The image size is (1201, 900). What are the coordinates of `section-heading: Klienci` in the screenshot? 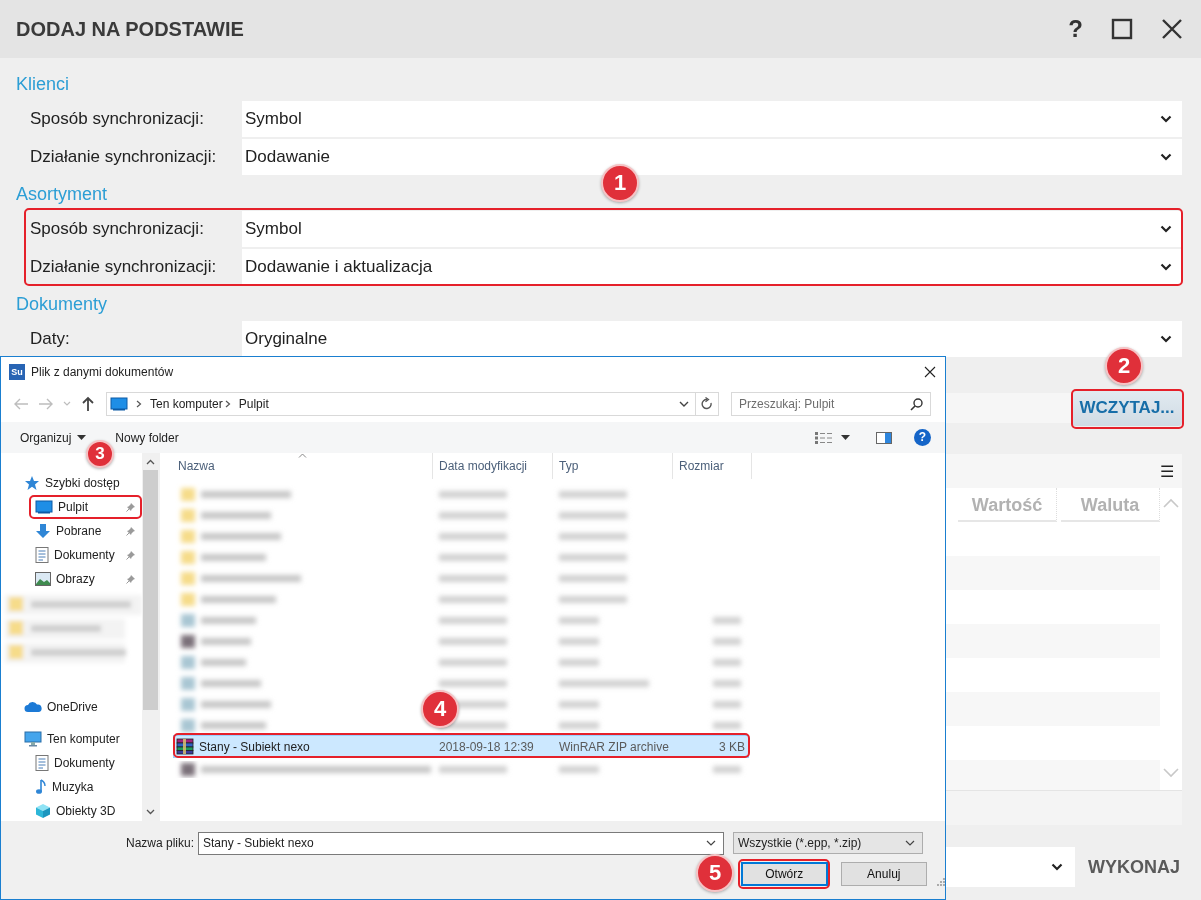 It's located at (43, 84).